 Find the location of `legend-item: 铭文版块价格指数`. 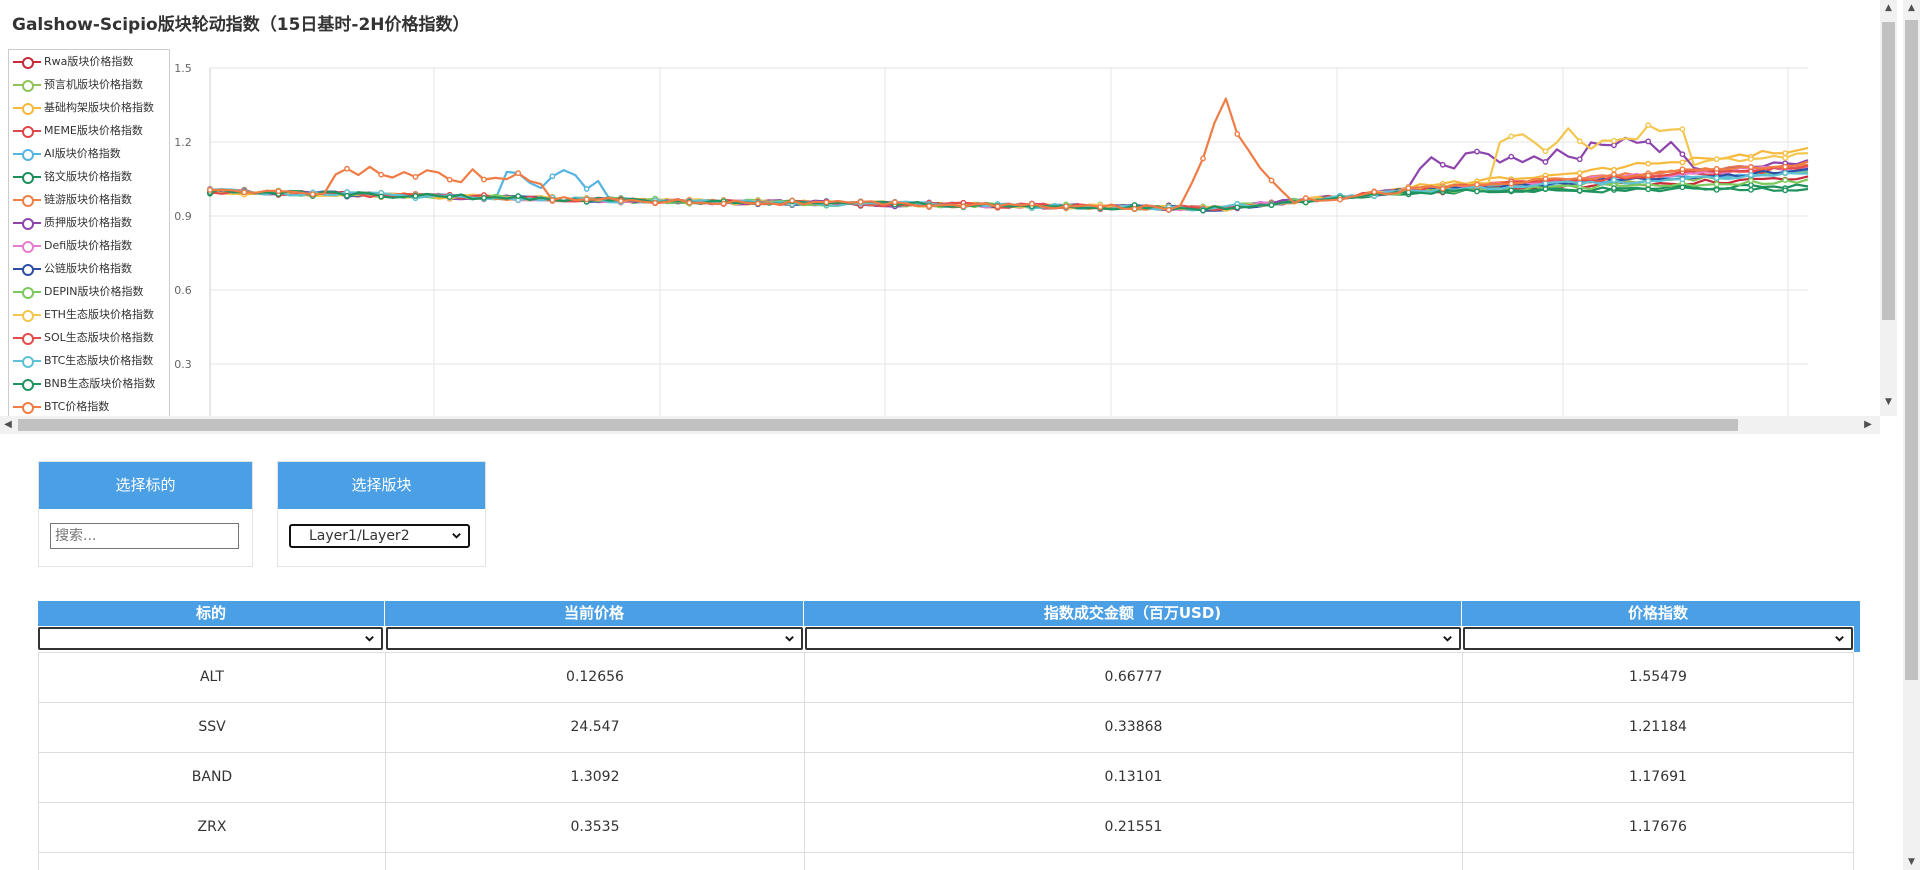

legend-item: 铭文版块价格指数 is located at coordinates (89, 176).